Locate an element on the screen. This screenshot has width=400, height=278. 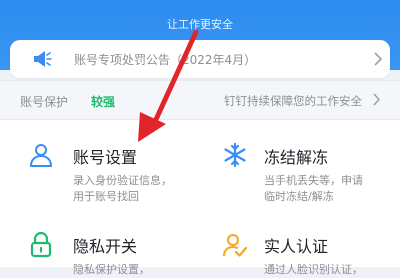
privacy-switch-title: 隐私开关 is located at coordinates (105, 246).